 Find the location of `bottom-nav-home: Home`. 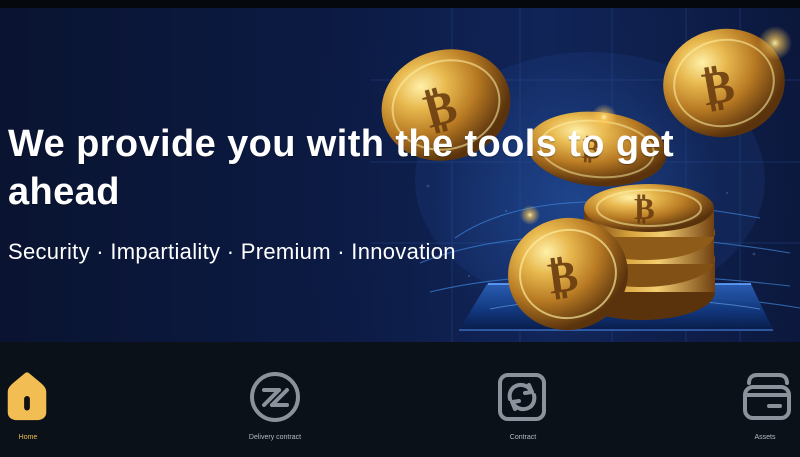

bottom-nav-home: Home is located at coordinates (28, 399).